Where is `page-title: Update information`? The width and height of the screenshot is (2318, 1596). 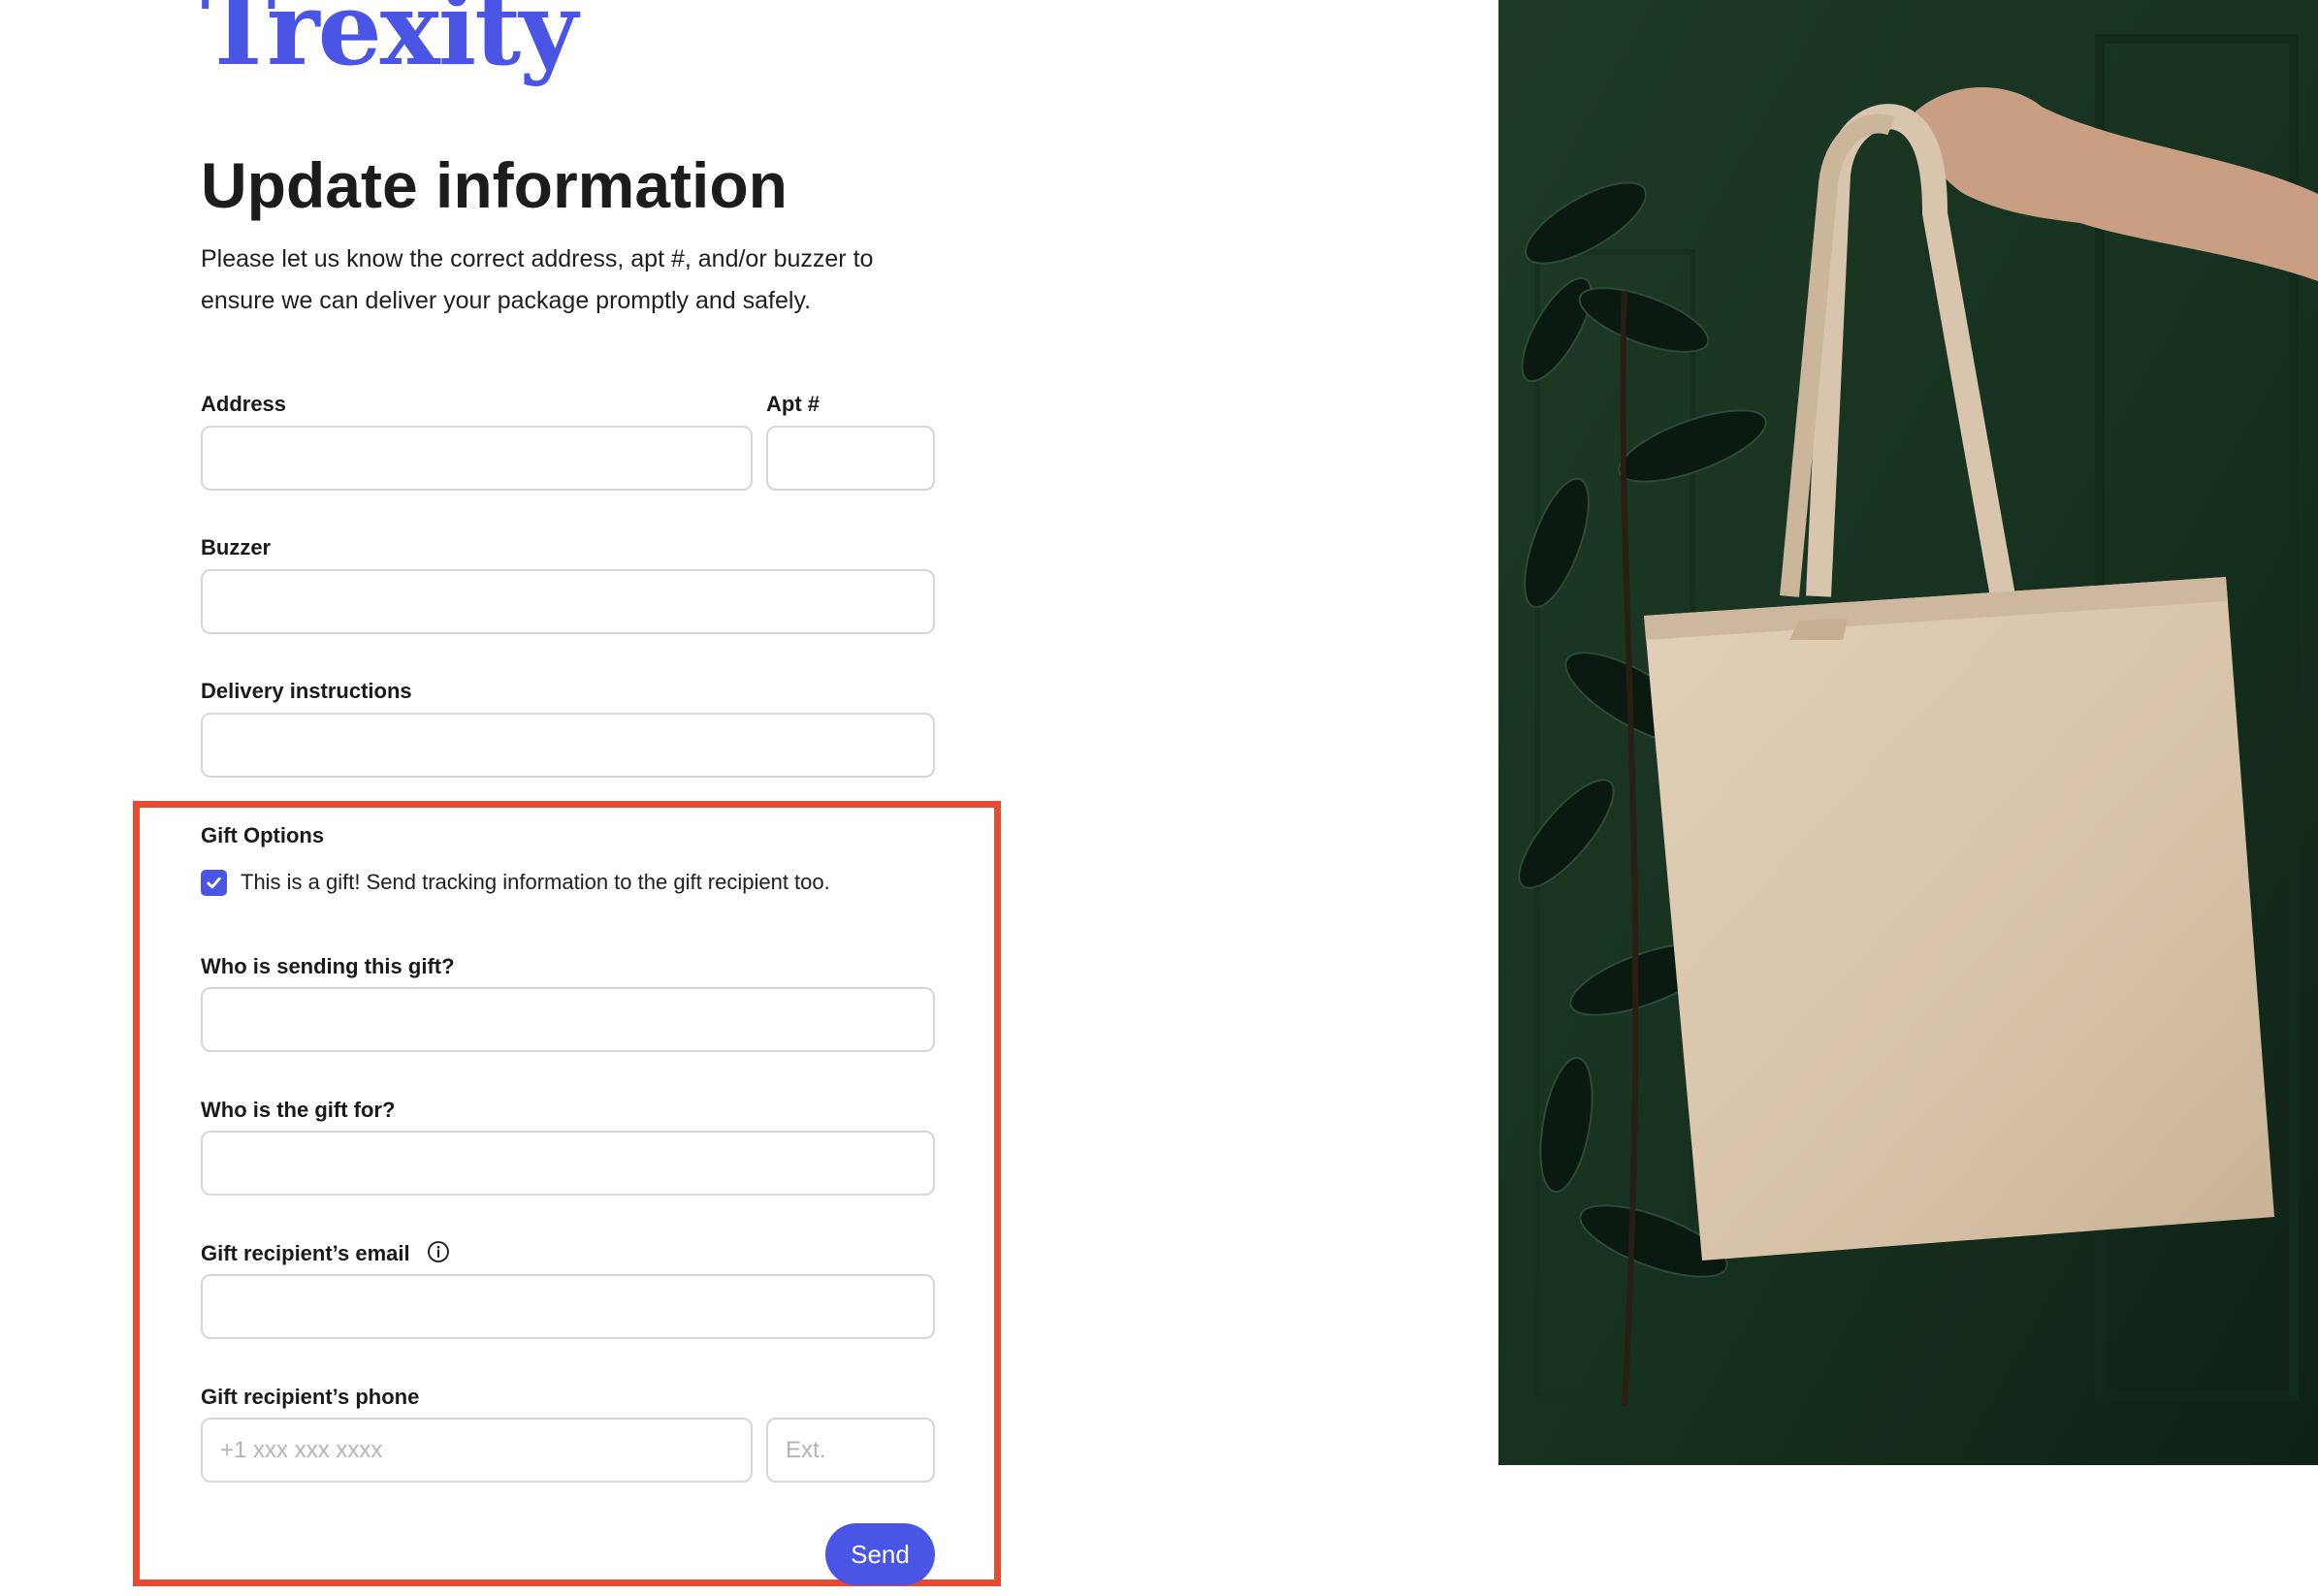
page-title: Update information is located at coordinates (494, 185).